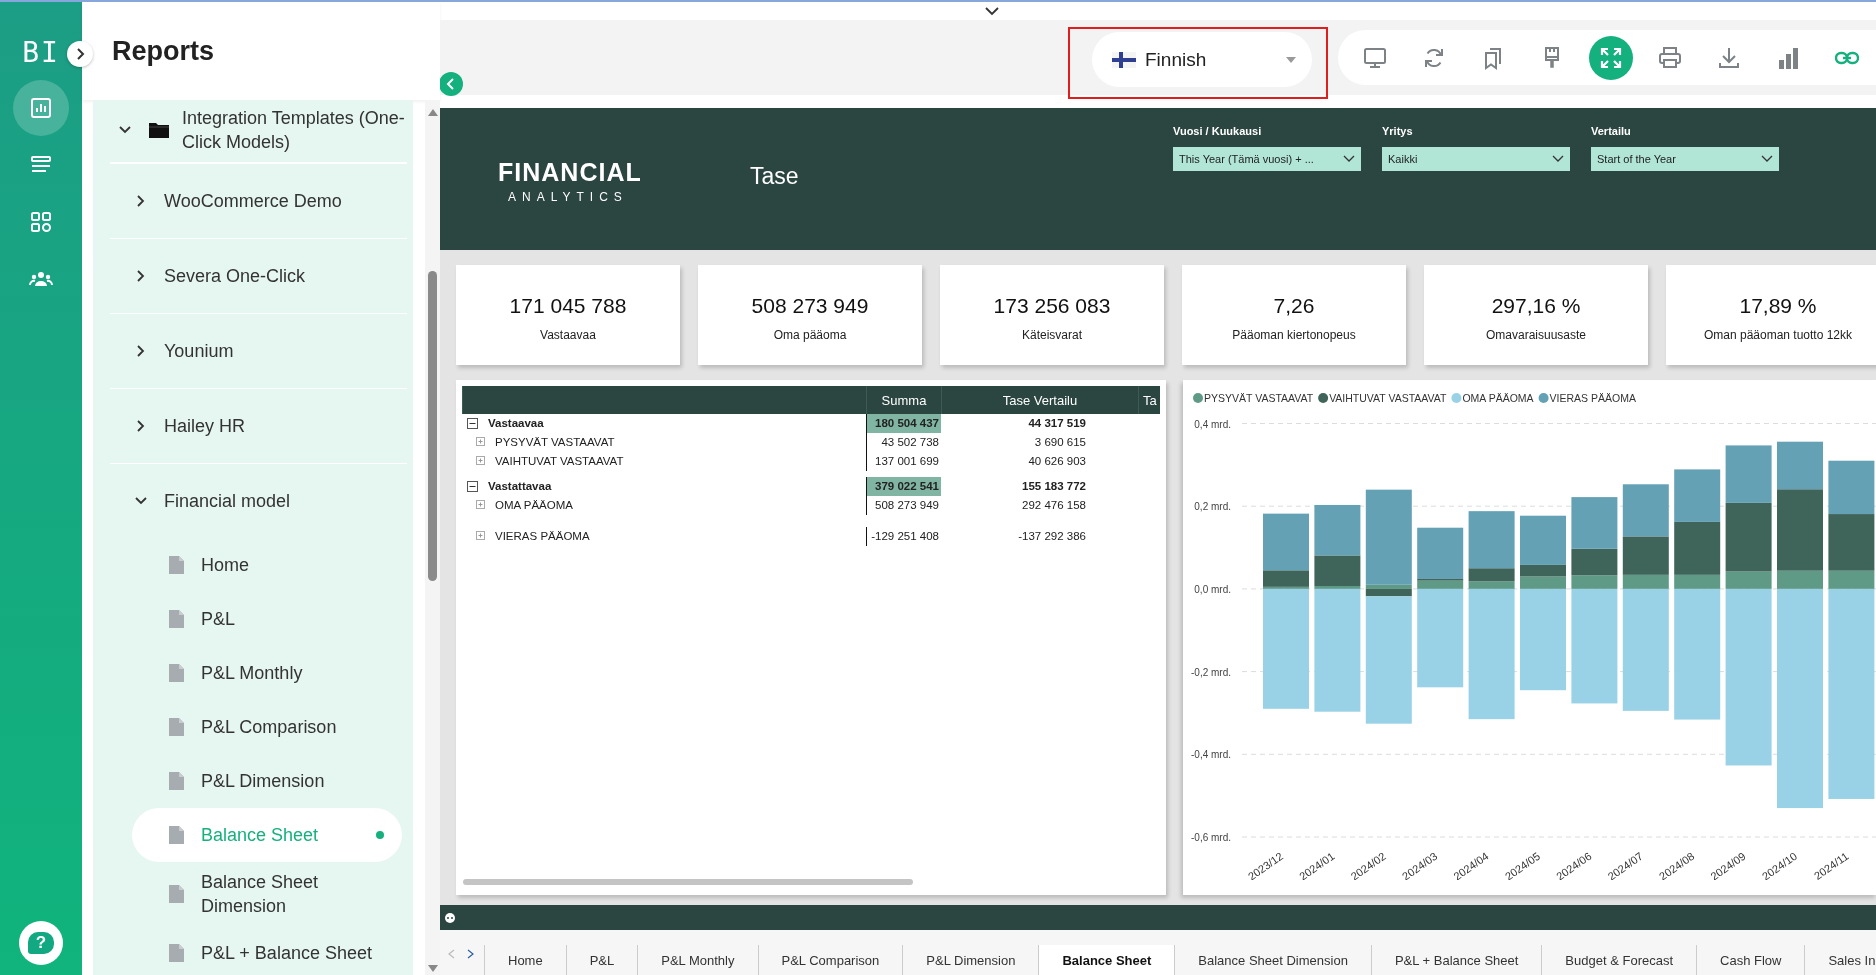 Image resolution: width=1876 pixels, height=975 pixels. What do you see at coordinates (1052, 536) in the screenshot?
I see `table-cell-text: -137 292 386` at bounding box center [1052, 536].